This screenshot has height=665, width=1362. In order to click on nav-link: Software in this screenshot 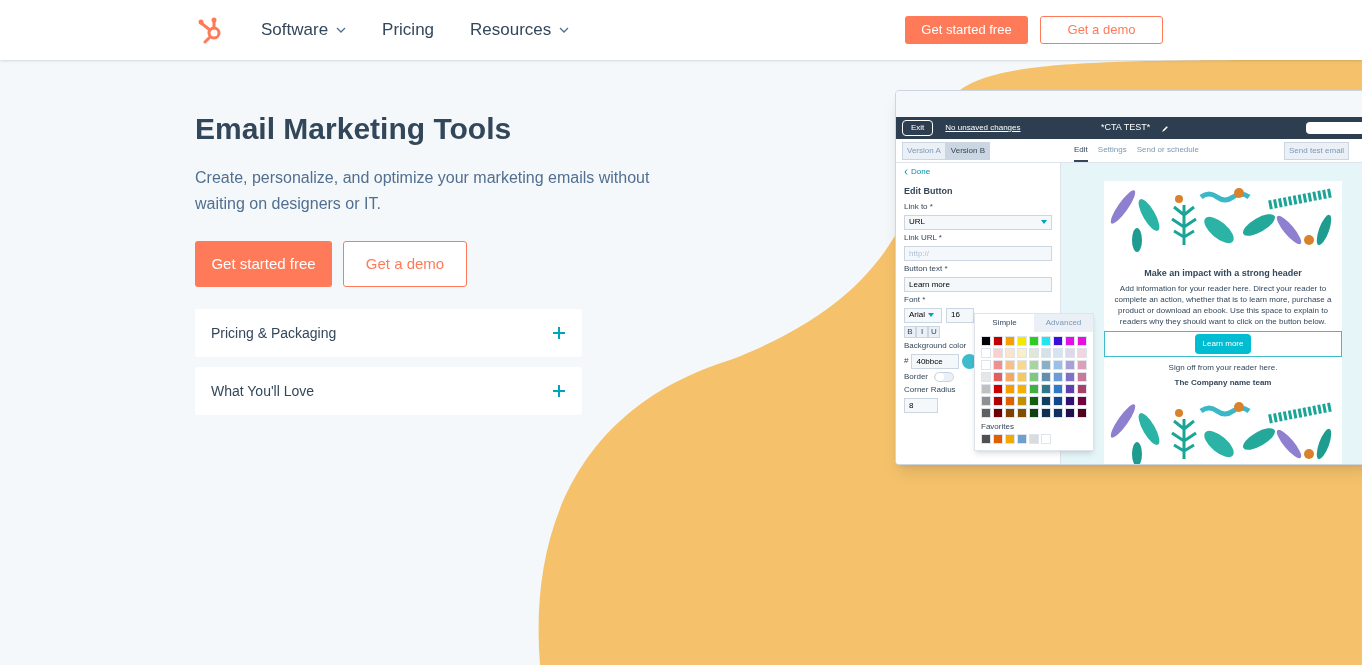, I will do `click(304, 30)`.